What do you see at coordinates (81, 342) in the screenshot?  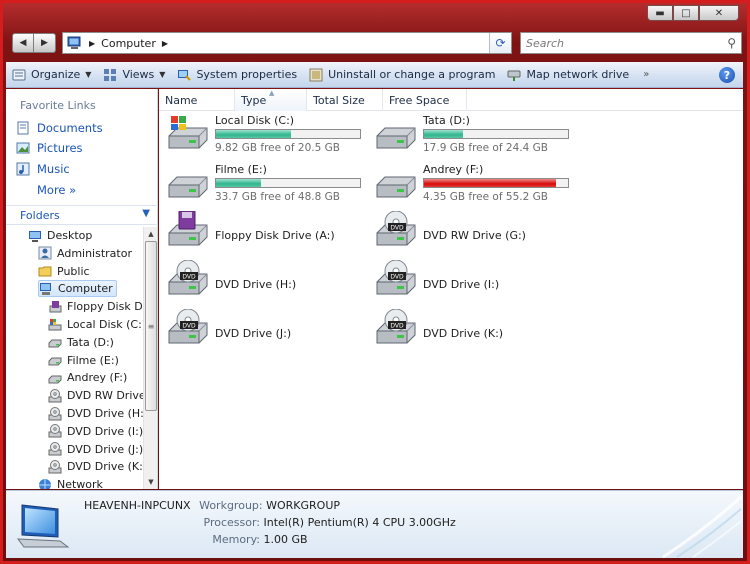 I see `tree-item: Tata (D:)` at bounding box center [81, 342].